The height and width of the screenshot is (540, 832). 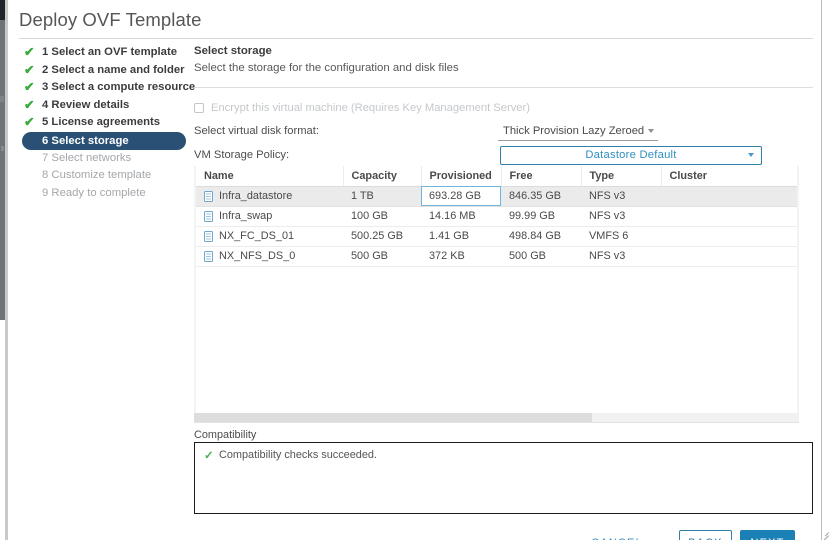 What do you see at coordinates (541, 216) in the screenshot?
I see `cell-free: 99.99 GB` at bounding box center [541, 216].